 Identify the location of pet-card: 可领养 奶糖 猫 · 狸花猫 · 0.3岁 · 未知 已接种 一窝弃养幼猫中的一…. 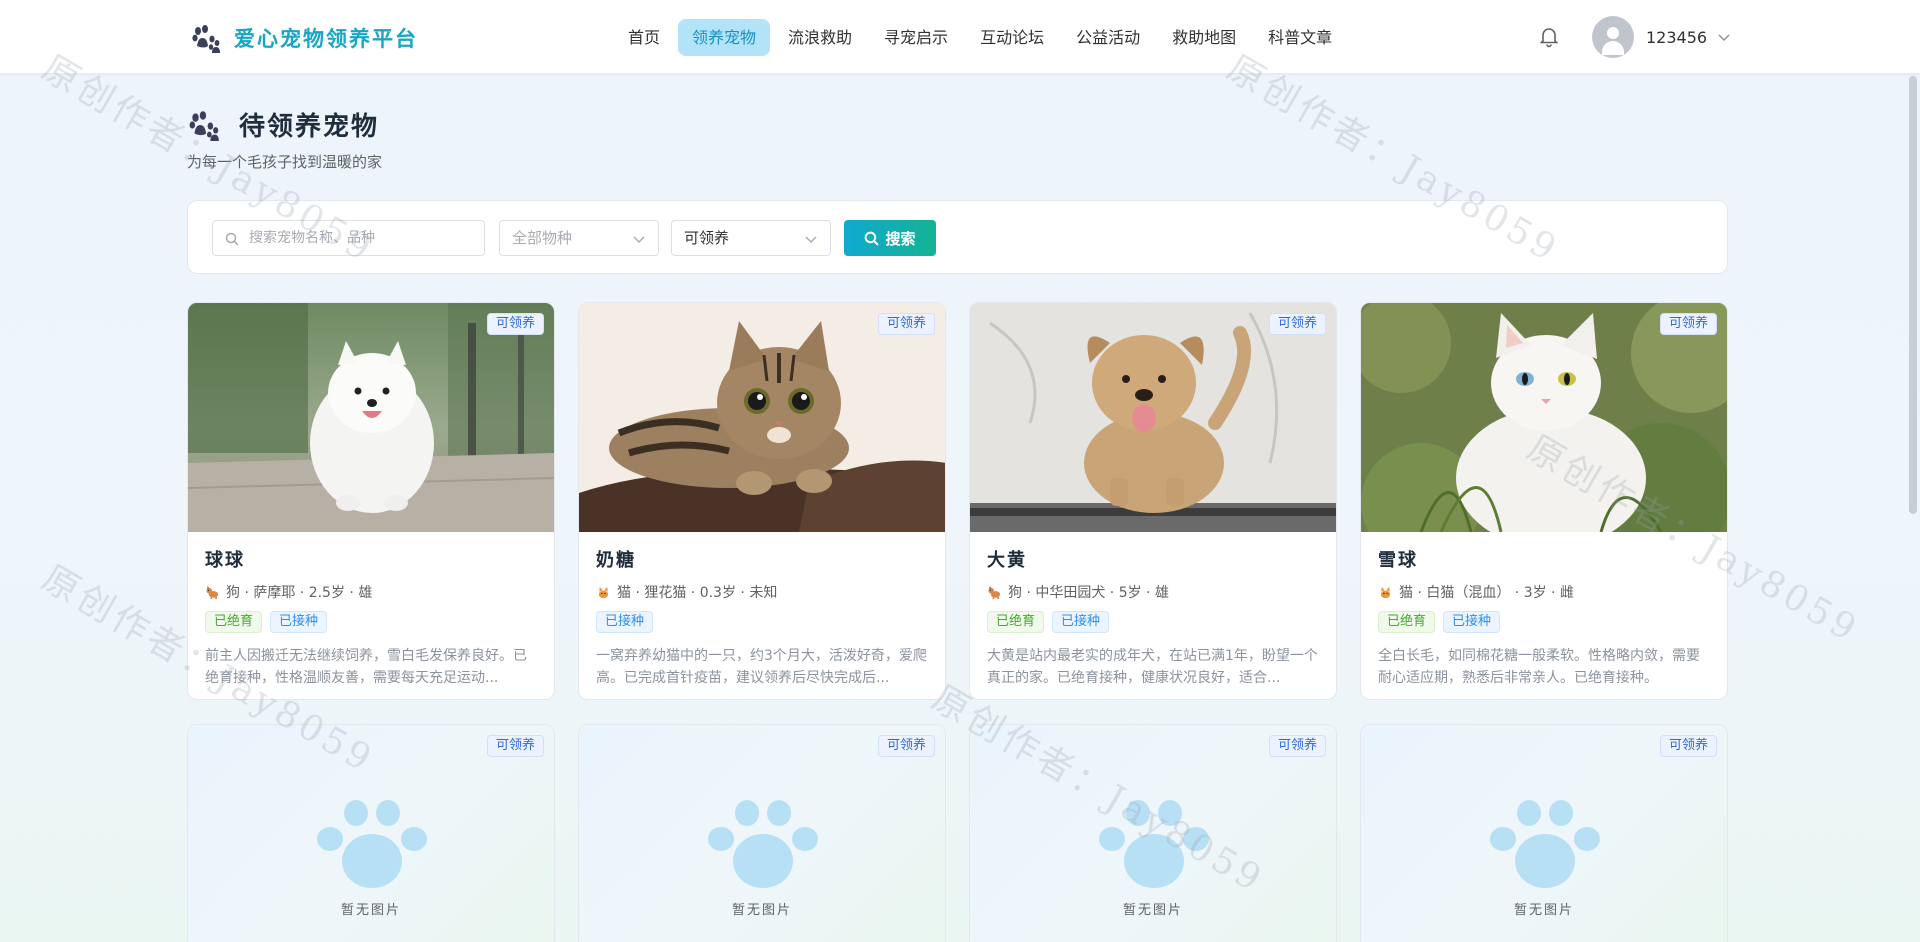
(762, 501).